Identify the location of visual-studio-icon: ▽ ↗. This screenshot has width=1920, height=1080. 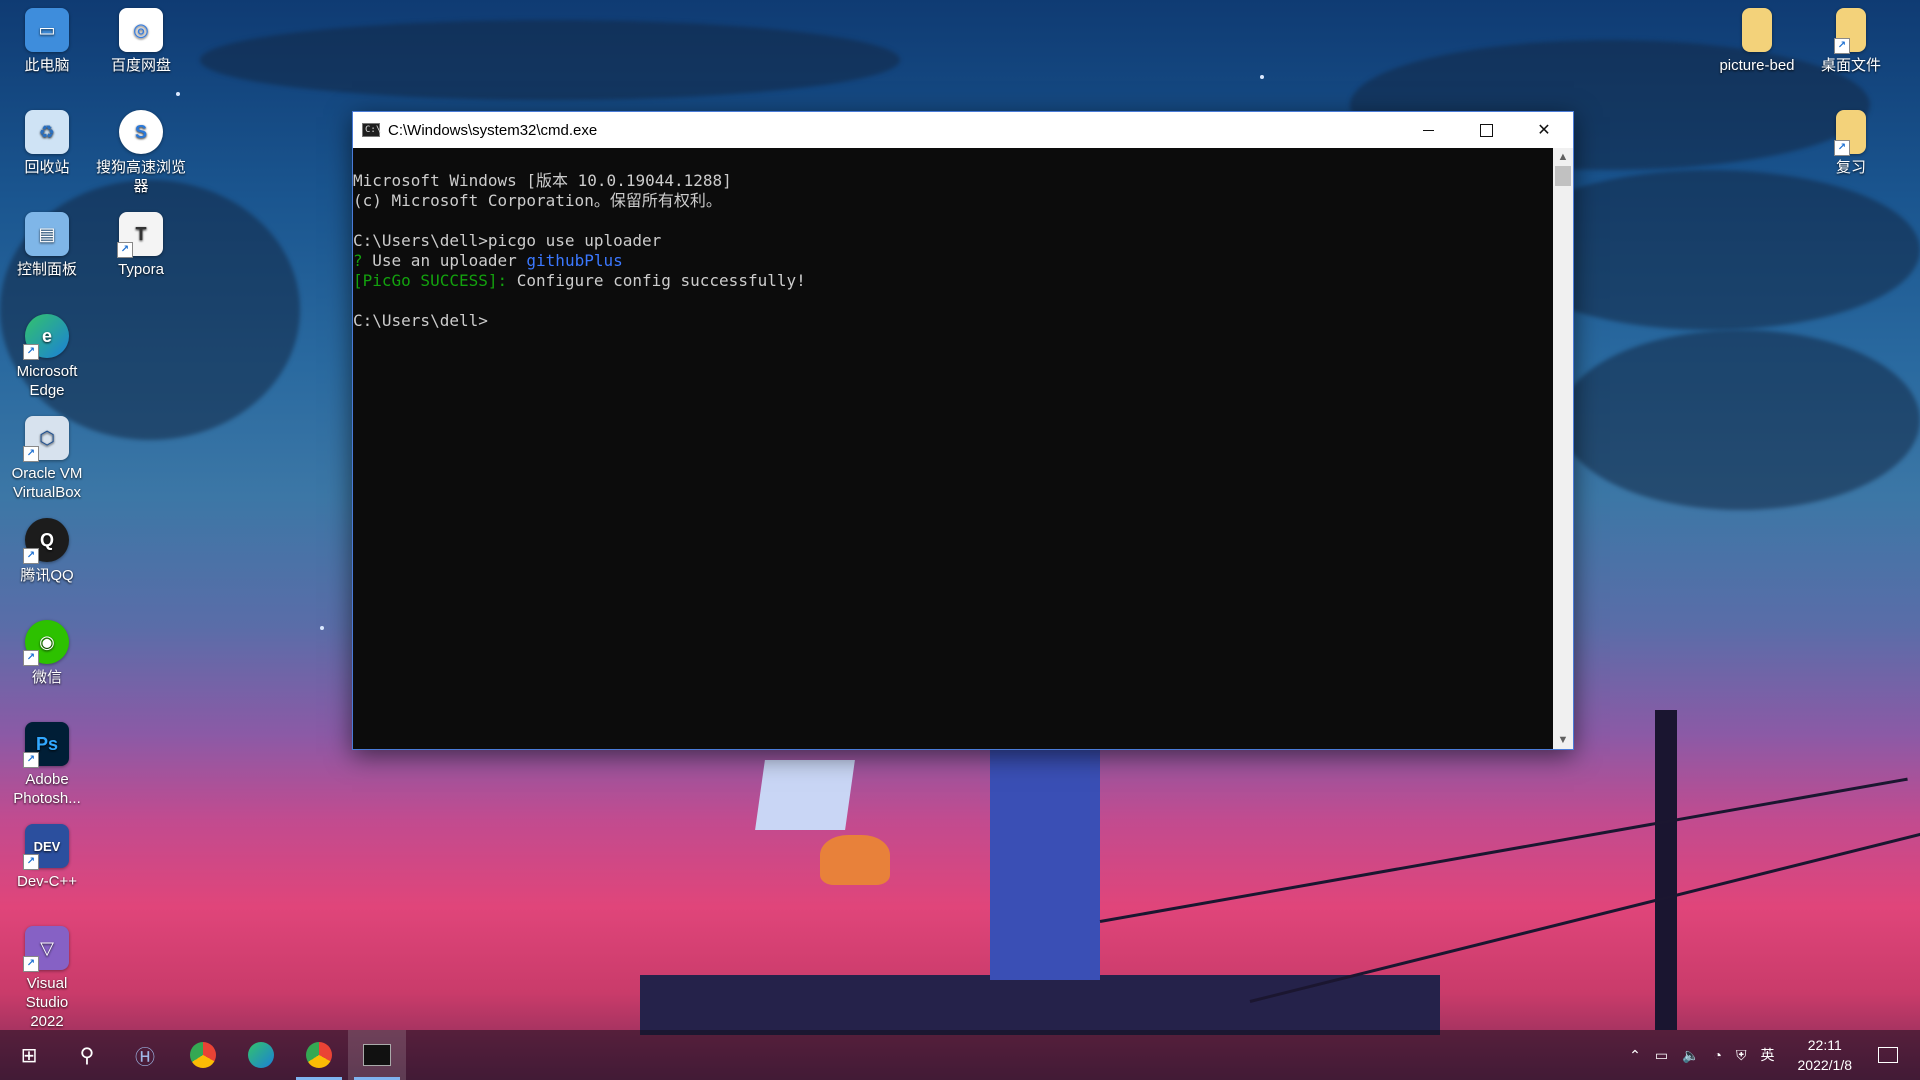
(46, 949).